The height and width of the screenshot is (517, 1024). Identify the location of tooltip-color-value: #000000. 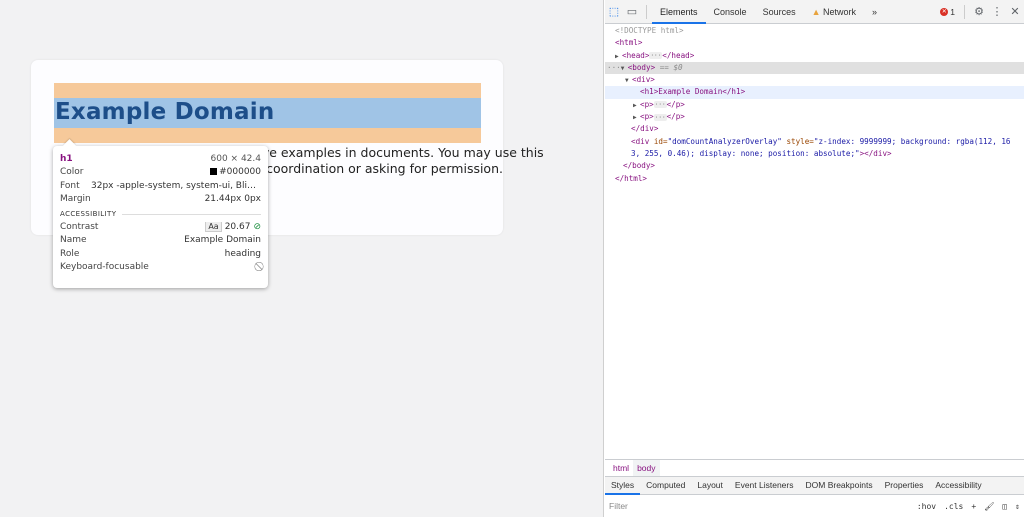
(240, 172).